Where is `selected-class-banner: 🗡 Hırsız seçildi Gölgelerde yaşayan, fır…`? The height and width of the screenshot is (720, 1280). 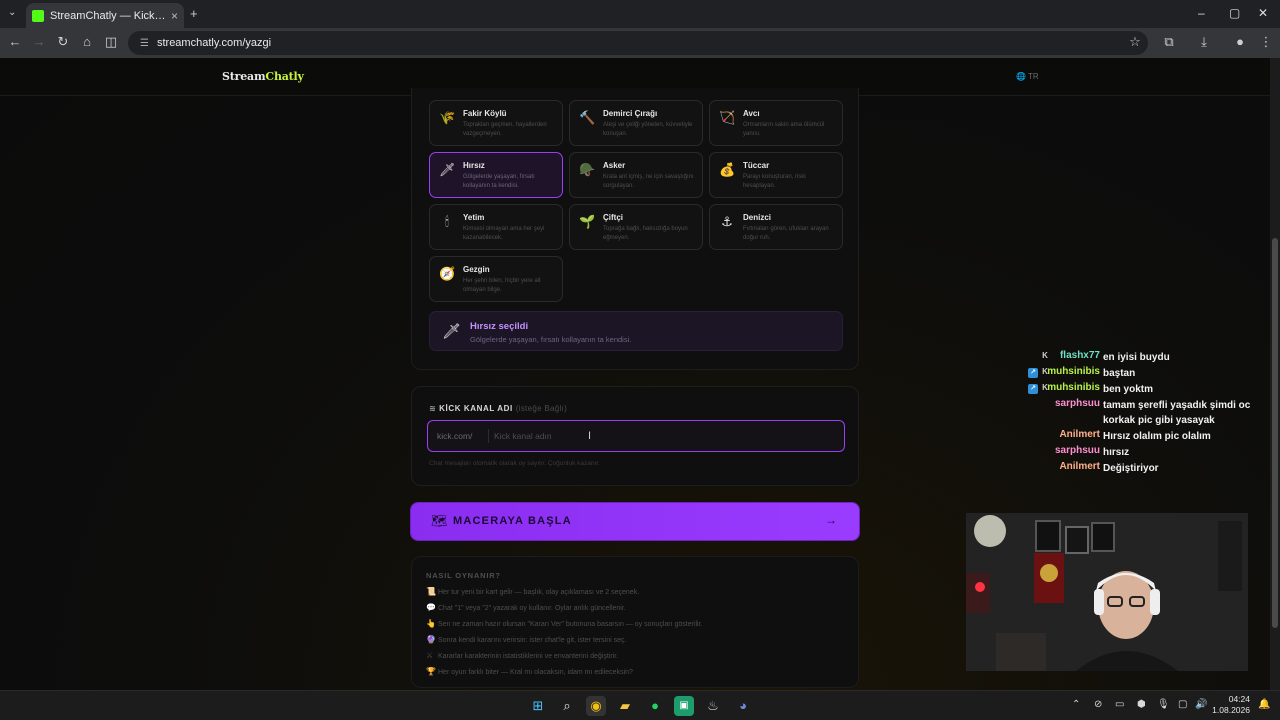
selected-class-banner: 🗡 Hırsız seçildi Gölgelerde yaşayan, fır… is located at coordinates (636, 331).